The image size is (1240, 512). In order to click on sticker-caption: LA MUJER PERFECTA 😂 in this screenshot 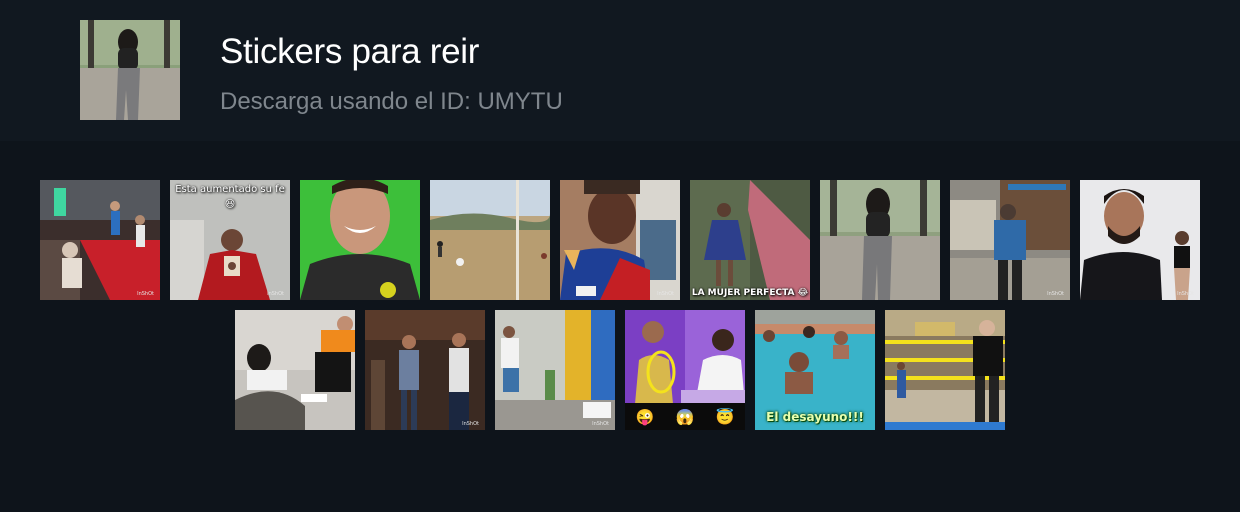, I will do `click(750, 293)`.